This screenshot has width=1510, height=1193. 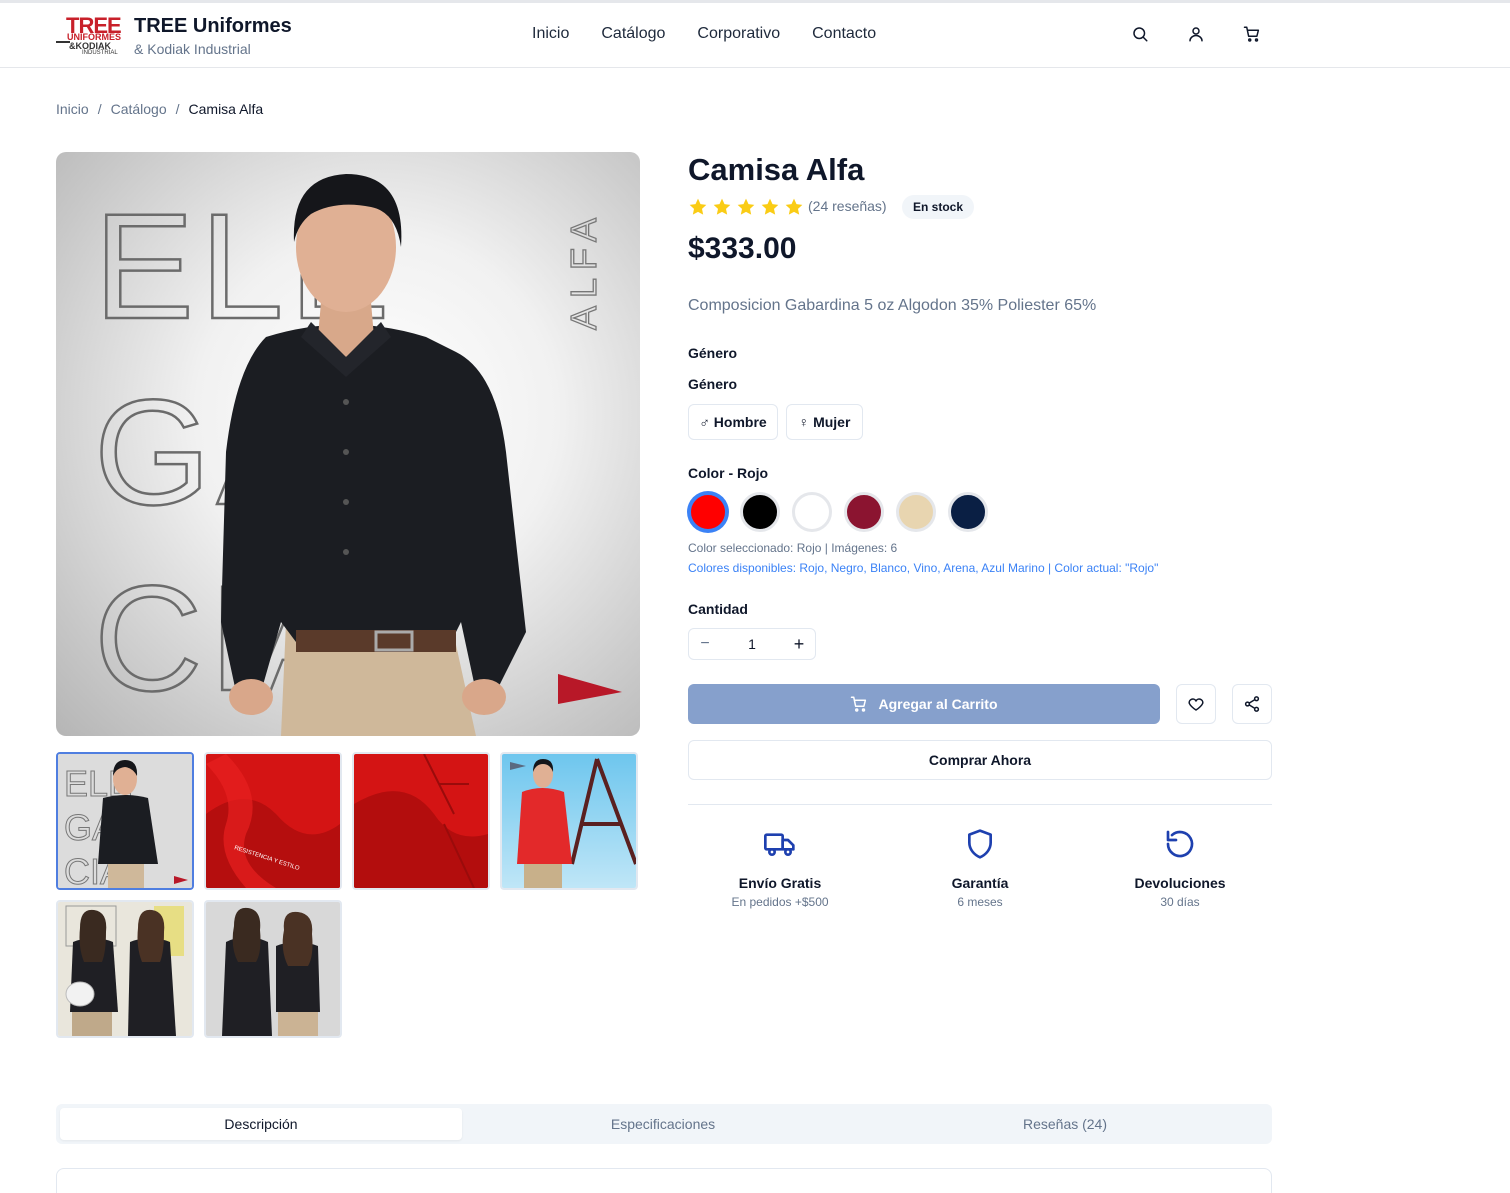 What do you see at coordinates (844, 34) in the screenshot?
I see `nav-contacto: Contacto` at bounding box center [844, 34].